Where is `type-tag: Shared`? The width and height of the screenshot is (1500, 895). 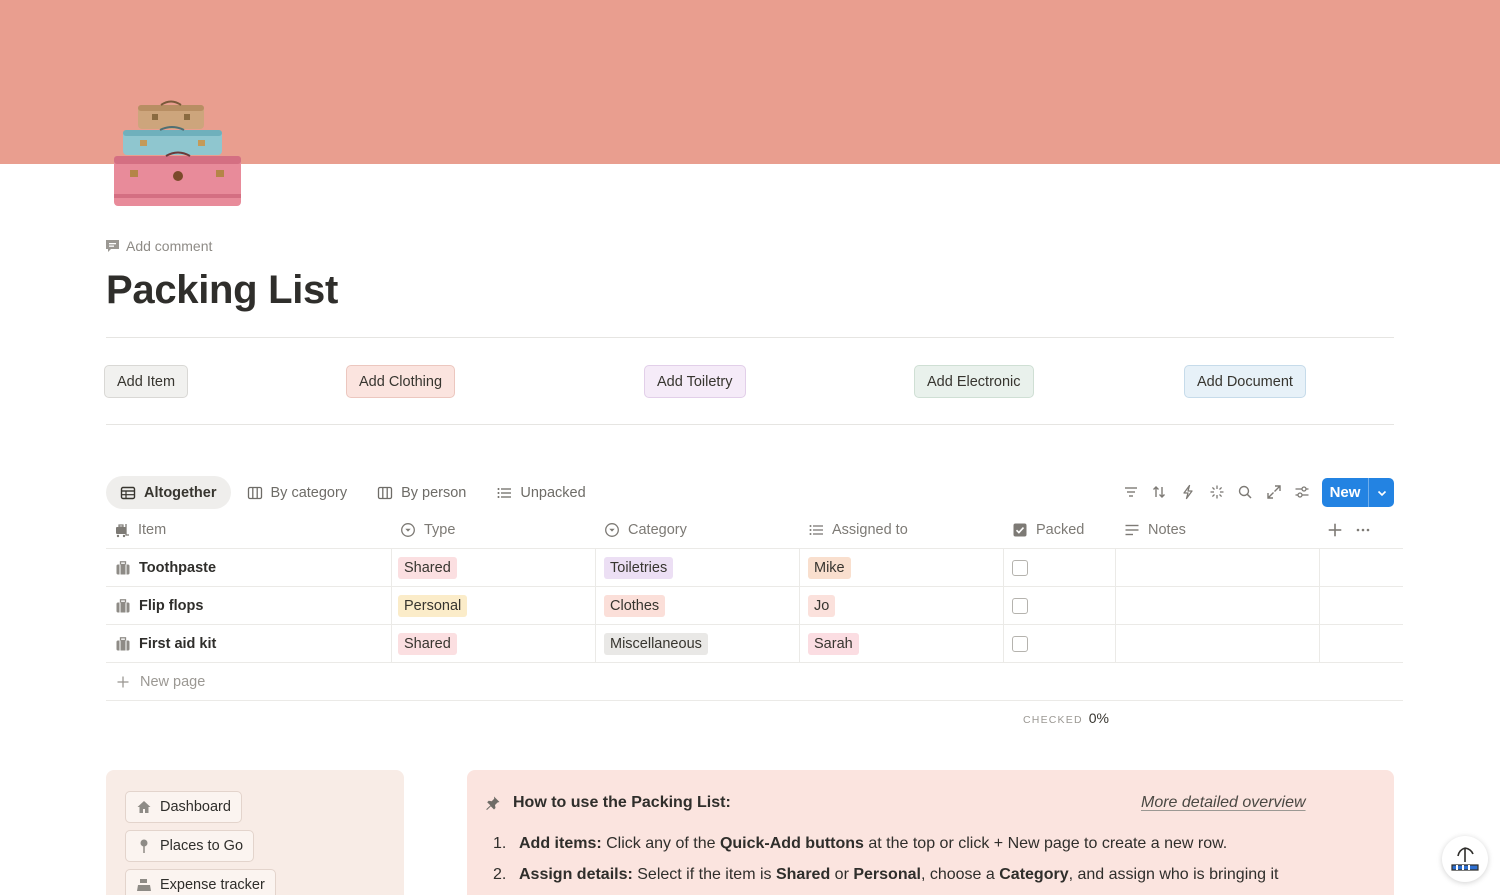 type-tag: Shared is located at coordinates (427, 643).